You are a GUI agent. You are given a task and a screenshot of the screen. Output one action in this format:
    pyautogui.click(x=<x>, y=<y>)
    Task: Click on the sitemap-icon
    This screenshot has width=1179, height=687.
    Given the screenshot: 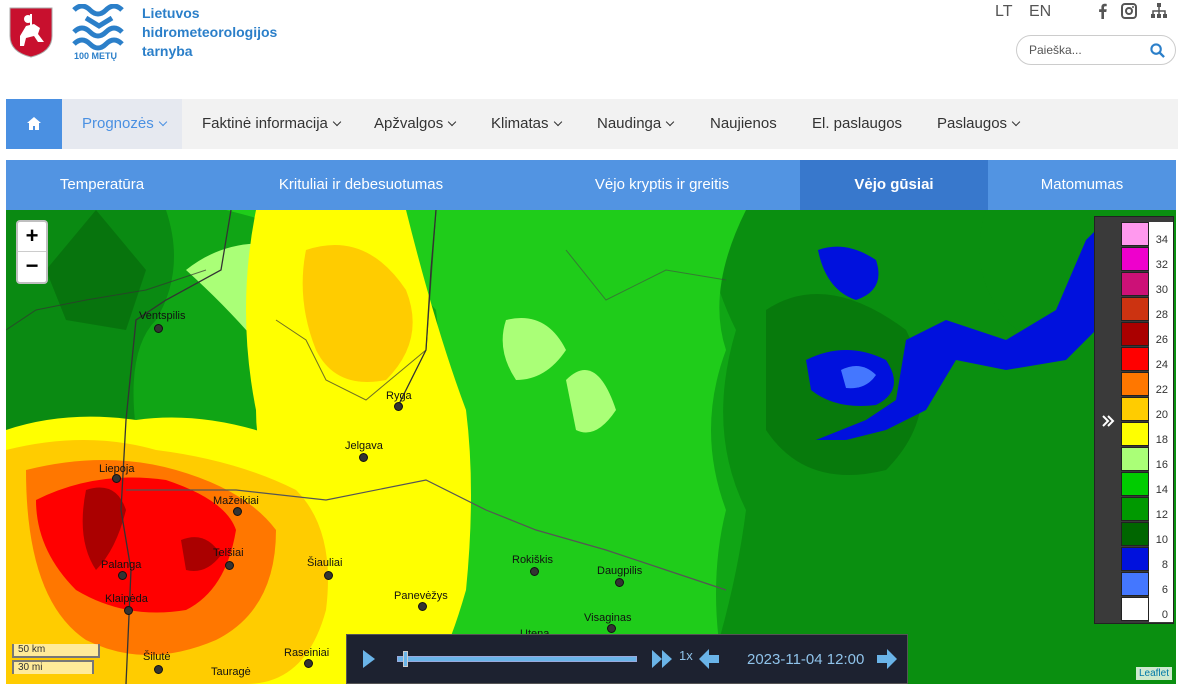 What is the action you would take?
    pyautogui.click(x=1159, y=11)
    